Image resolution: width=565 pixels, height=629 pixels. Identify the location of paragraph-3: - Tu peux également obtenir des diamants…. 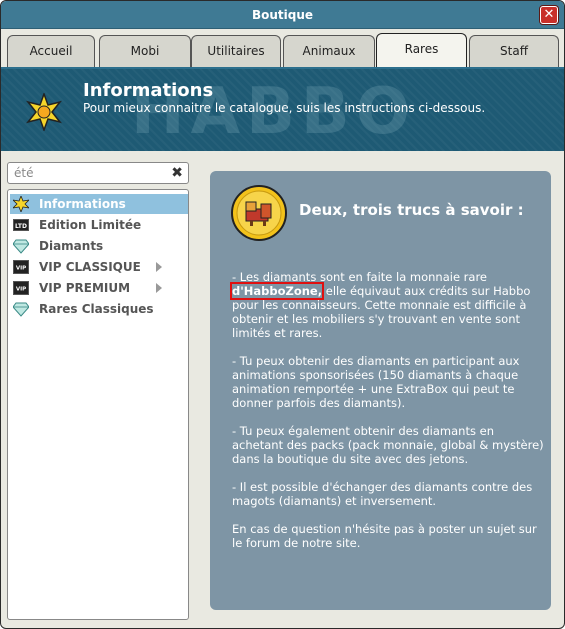
(388, 445).